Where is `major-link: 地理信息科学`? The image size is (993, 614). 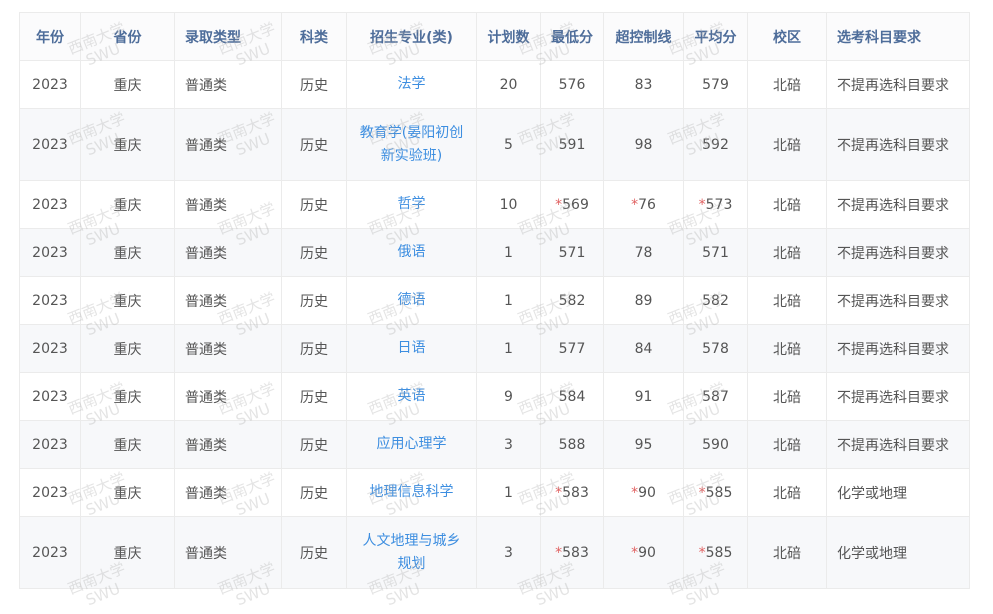 major-link: 地理信息科学 is located at coordinates (412, 492).